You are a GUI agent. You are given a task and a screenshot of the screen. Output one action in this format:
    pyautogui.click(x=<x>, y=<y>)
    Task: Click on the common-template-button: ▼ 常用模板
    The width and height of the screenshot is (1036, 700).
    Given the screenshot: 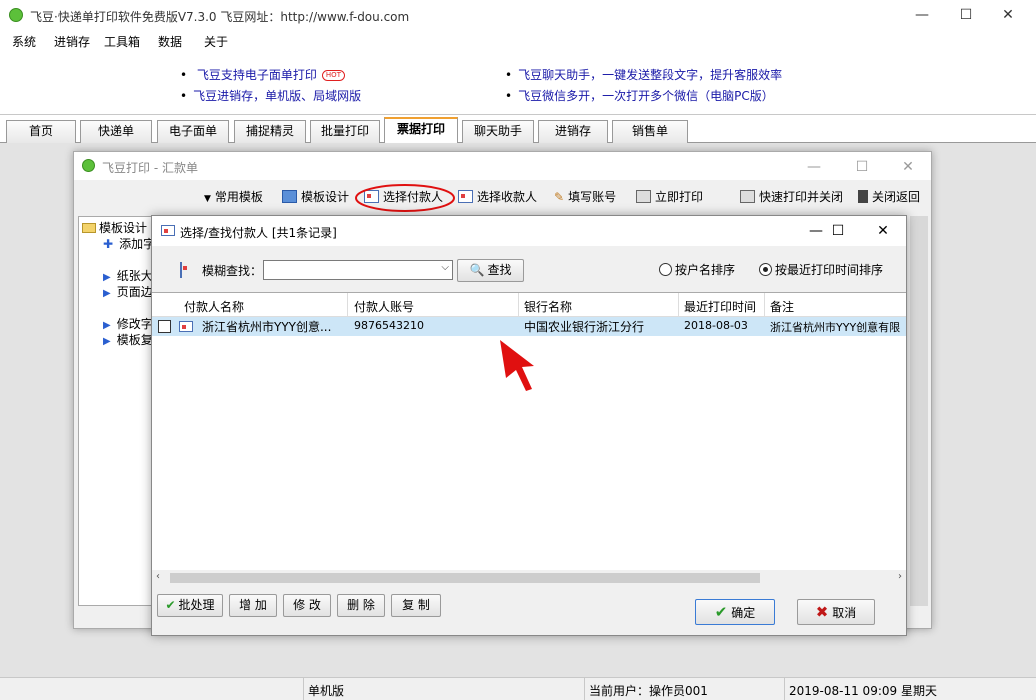 What is the action you would take?
    pyautogui.click(x=233, y=196)
    